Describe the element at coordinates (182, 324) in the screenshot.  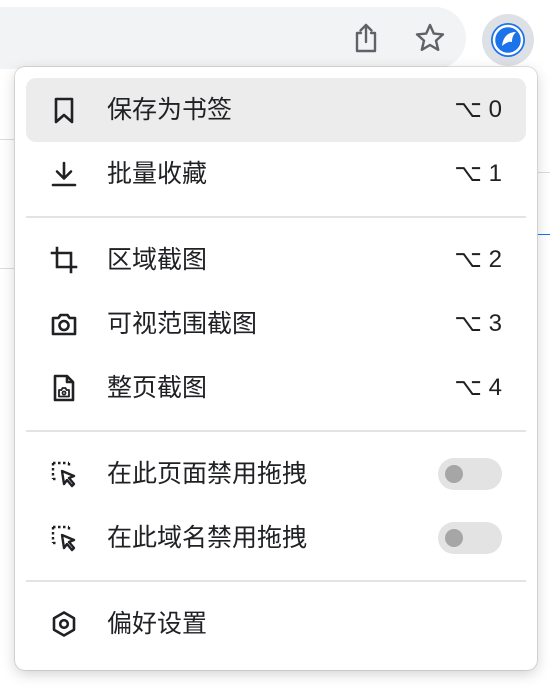
I see `menu-item-label: 可视范围截图` at that location.